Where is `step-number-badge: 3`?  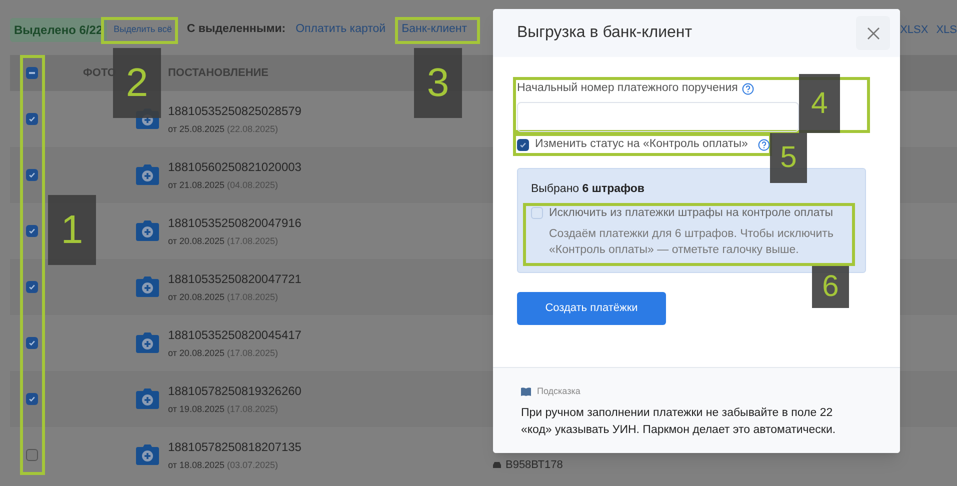
step-number-badge: 3 is located at coordinates (438, 83).